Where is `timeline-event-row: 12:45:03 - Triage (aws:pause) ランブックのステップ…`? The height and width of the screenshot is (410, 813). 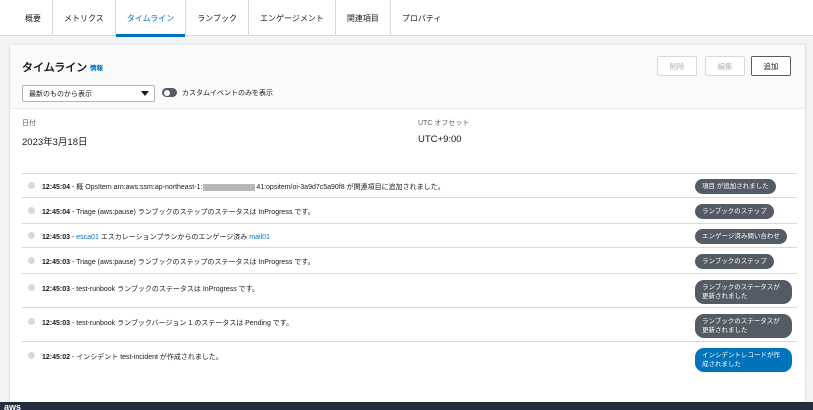 timeline-event-row: 12:45:03 - Triage (aws:pause) ランブックのステップ… is located at coordinates (409, 260).